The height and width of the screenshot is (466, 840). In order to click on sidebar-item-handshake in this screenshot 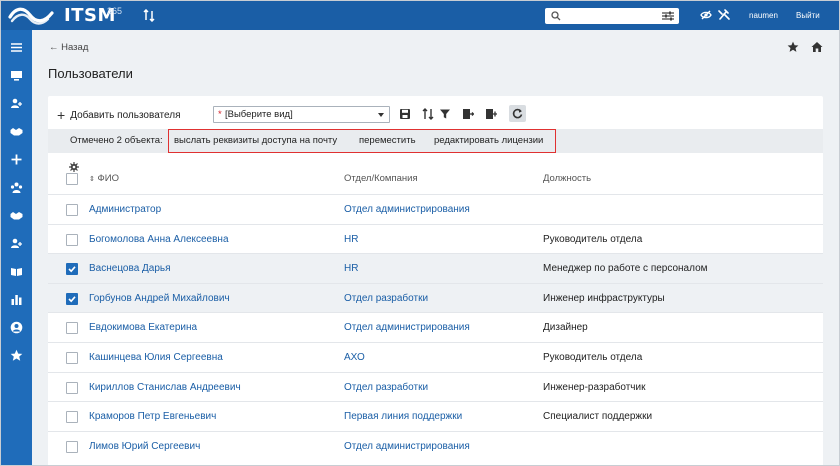, I will do `click(16, 131)`.